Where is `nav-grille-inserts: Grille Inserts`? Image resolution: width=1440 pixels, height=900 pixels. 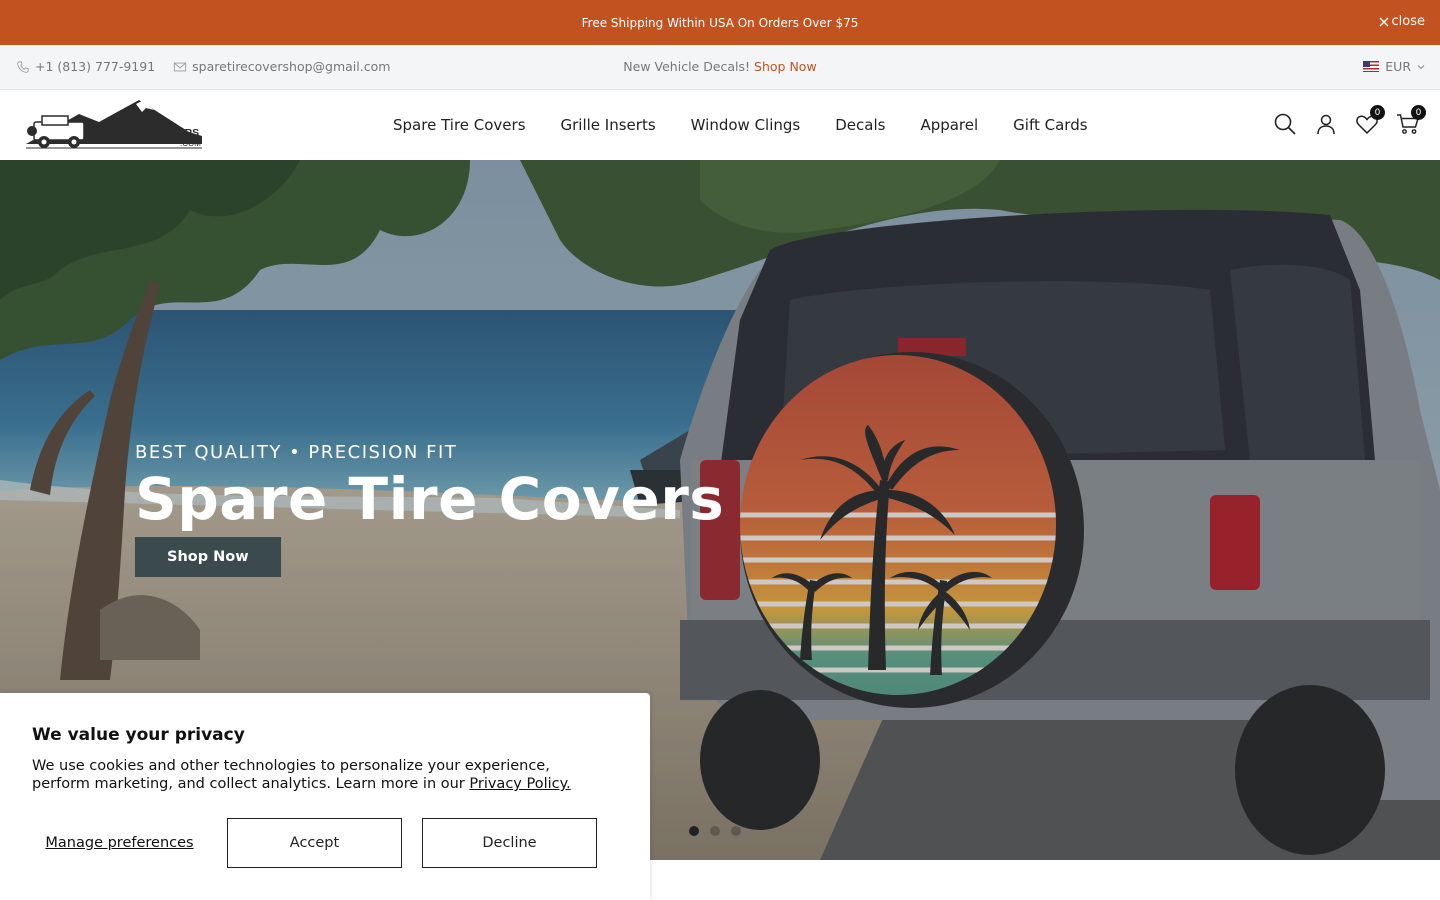
nav-grille-inserts: Grille Inserts is located at coordinates (608, 125).